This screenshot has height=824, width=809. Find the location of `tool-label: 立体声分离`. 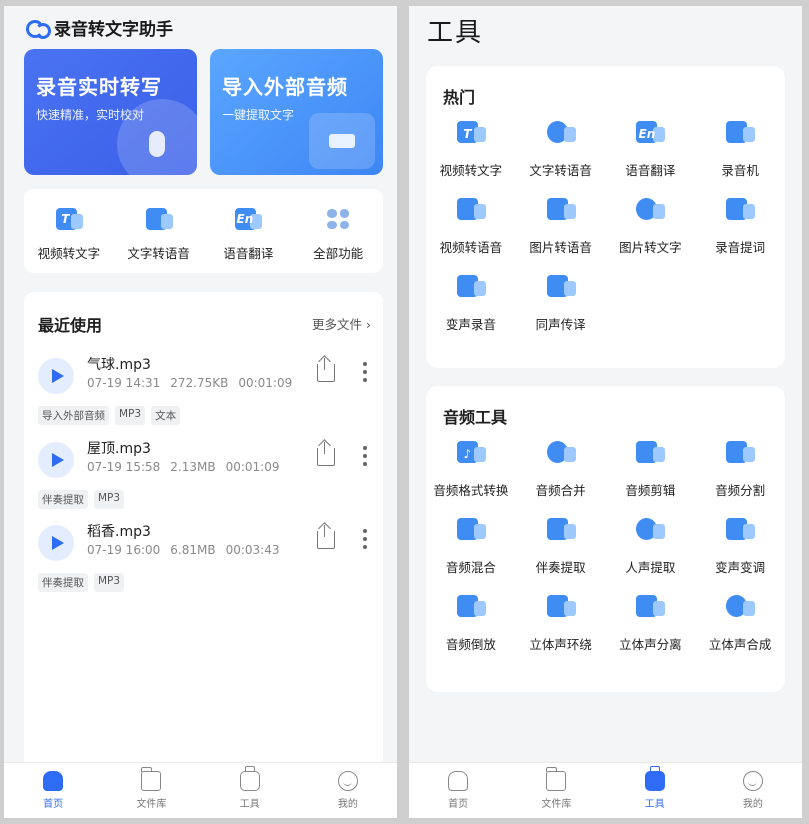

tool-label: 立体声分离 is located at coordinates (650, 644).